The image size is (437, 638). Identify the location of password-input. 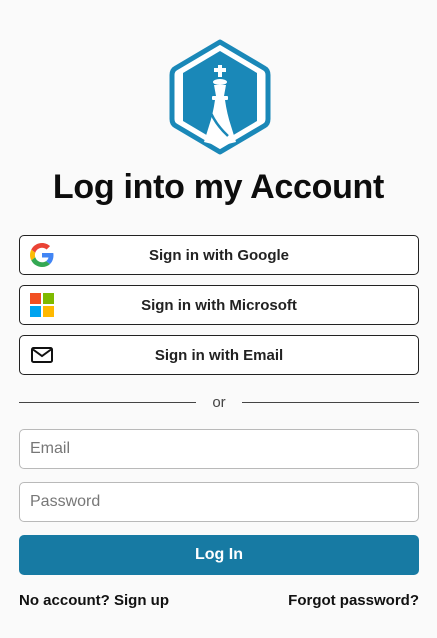
(219, 502).